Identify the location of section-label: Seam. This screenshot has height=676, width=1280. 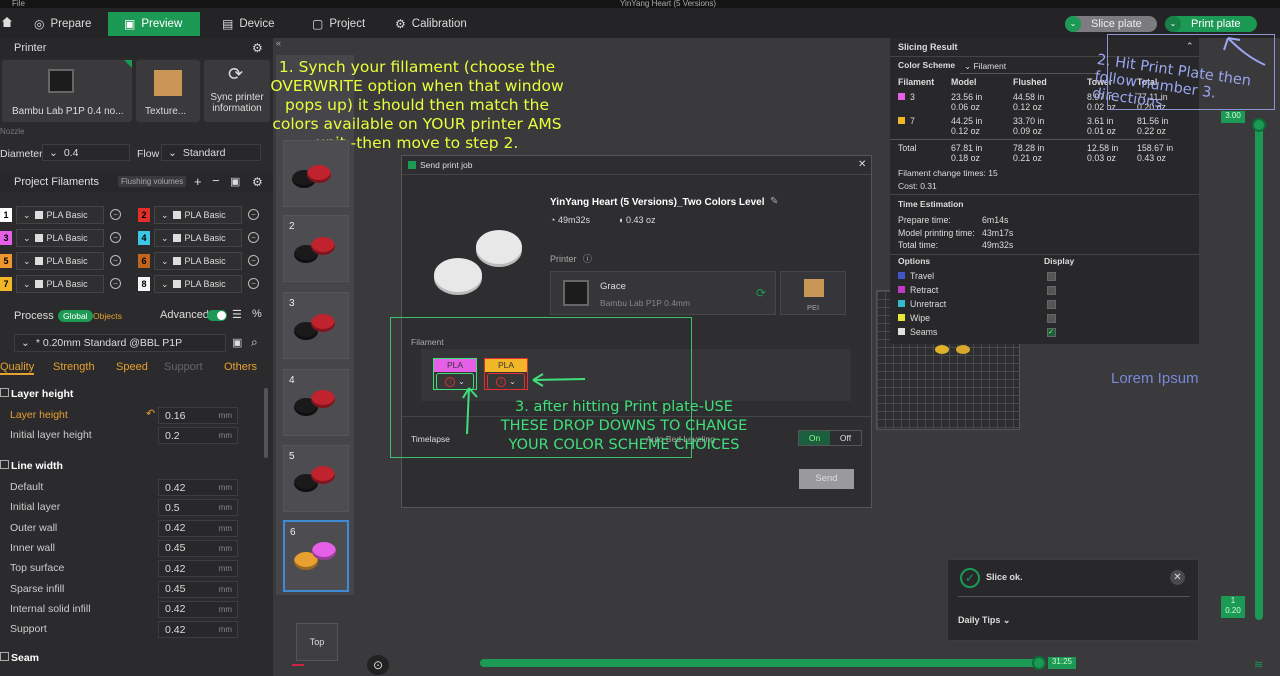
(25, 658).